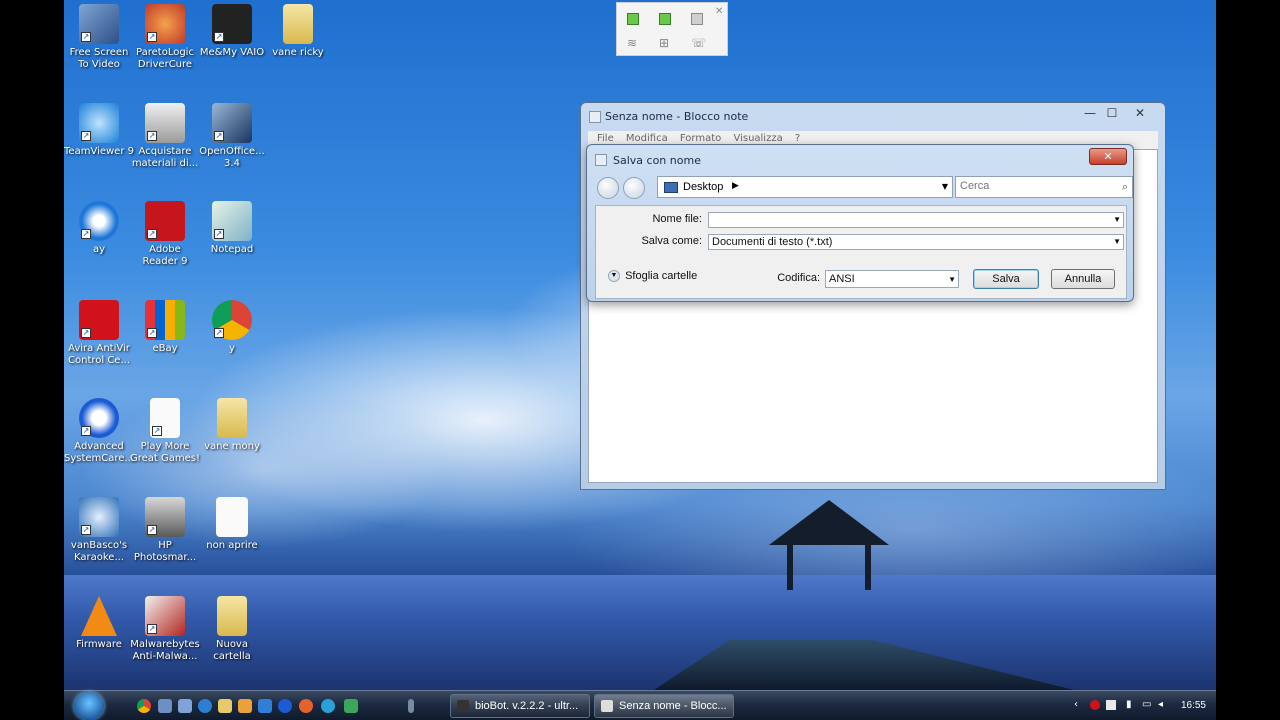  I want to click on camera-icon: ↗, so click(165, 517).